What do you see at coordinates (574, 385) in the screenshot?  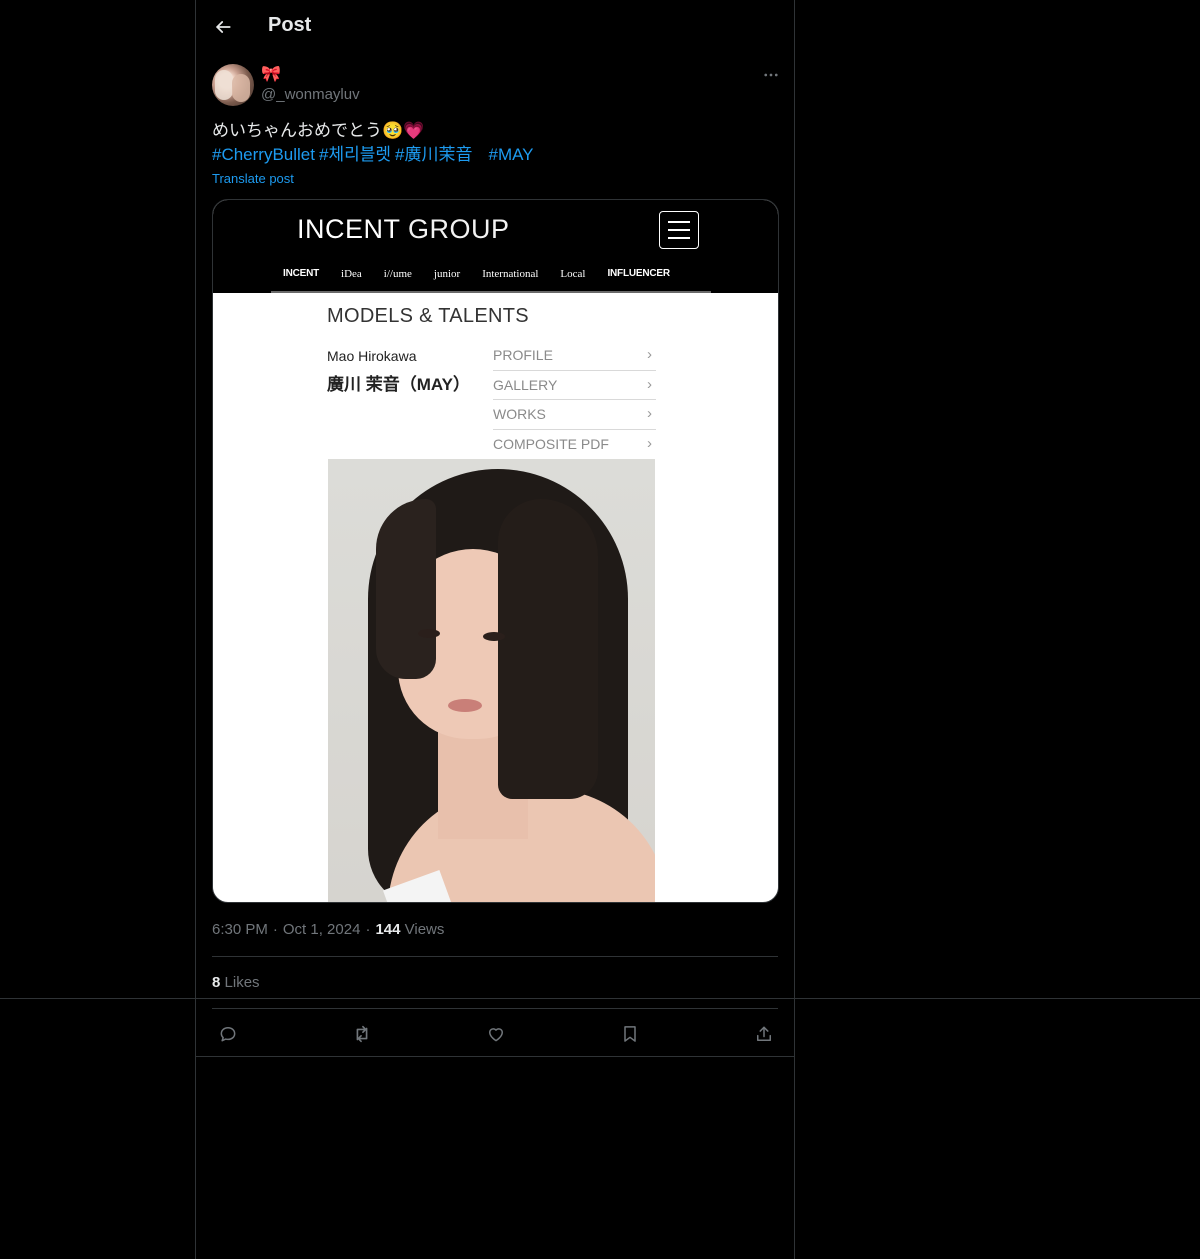 I see `media-link-item: GALLERY ›` at bounding box center [574, 385].